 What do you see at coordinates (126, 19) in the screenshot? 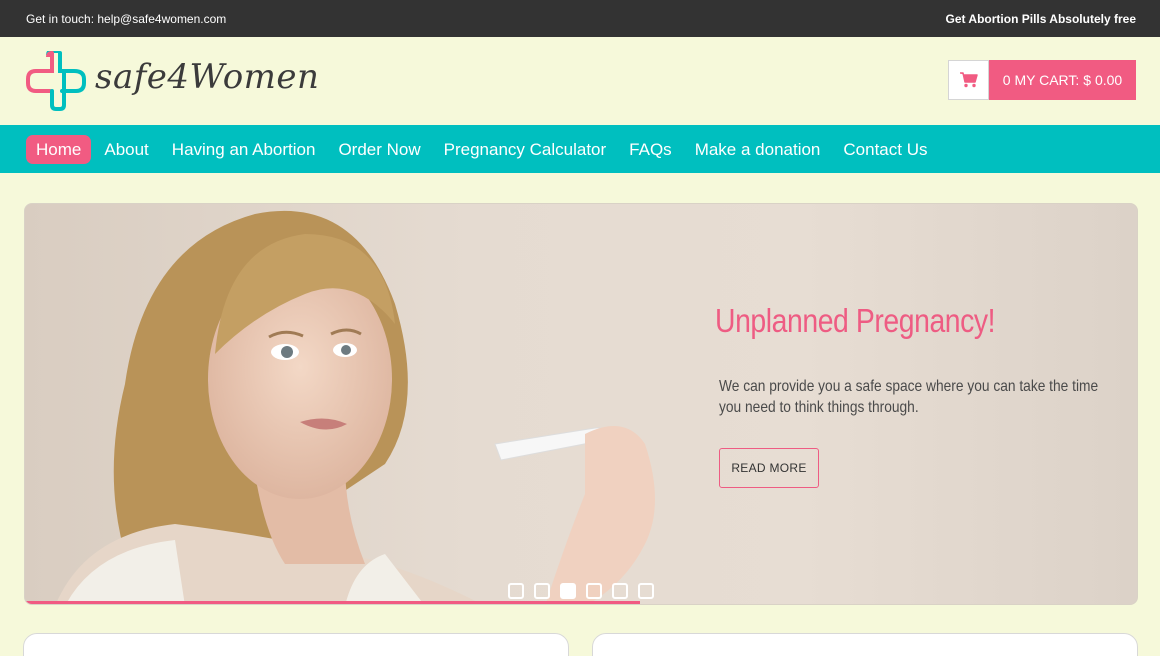
I see `contact-text: Get in touch: help@safe4women.com` at bounding box center [126, 19].